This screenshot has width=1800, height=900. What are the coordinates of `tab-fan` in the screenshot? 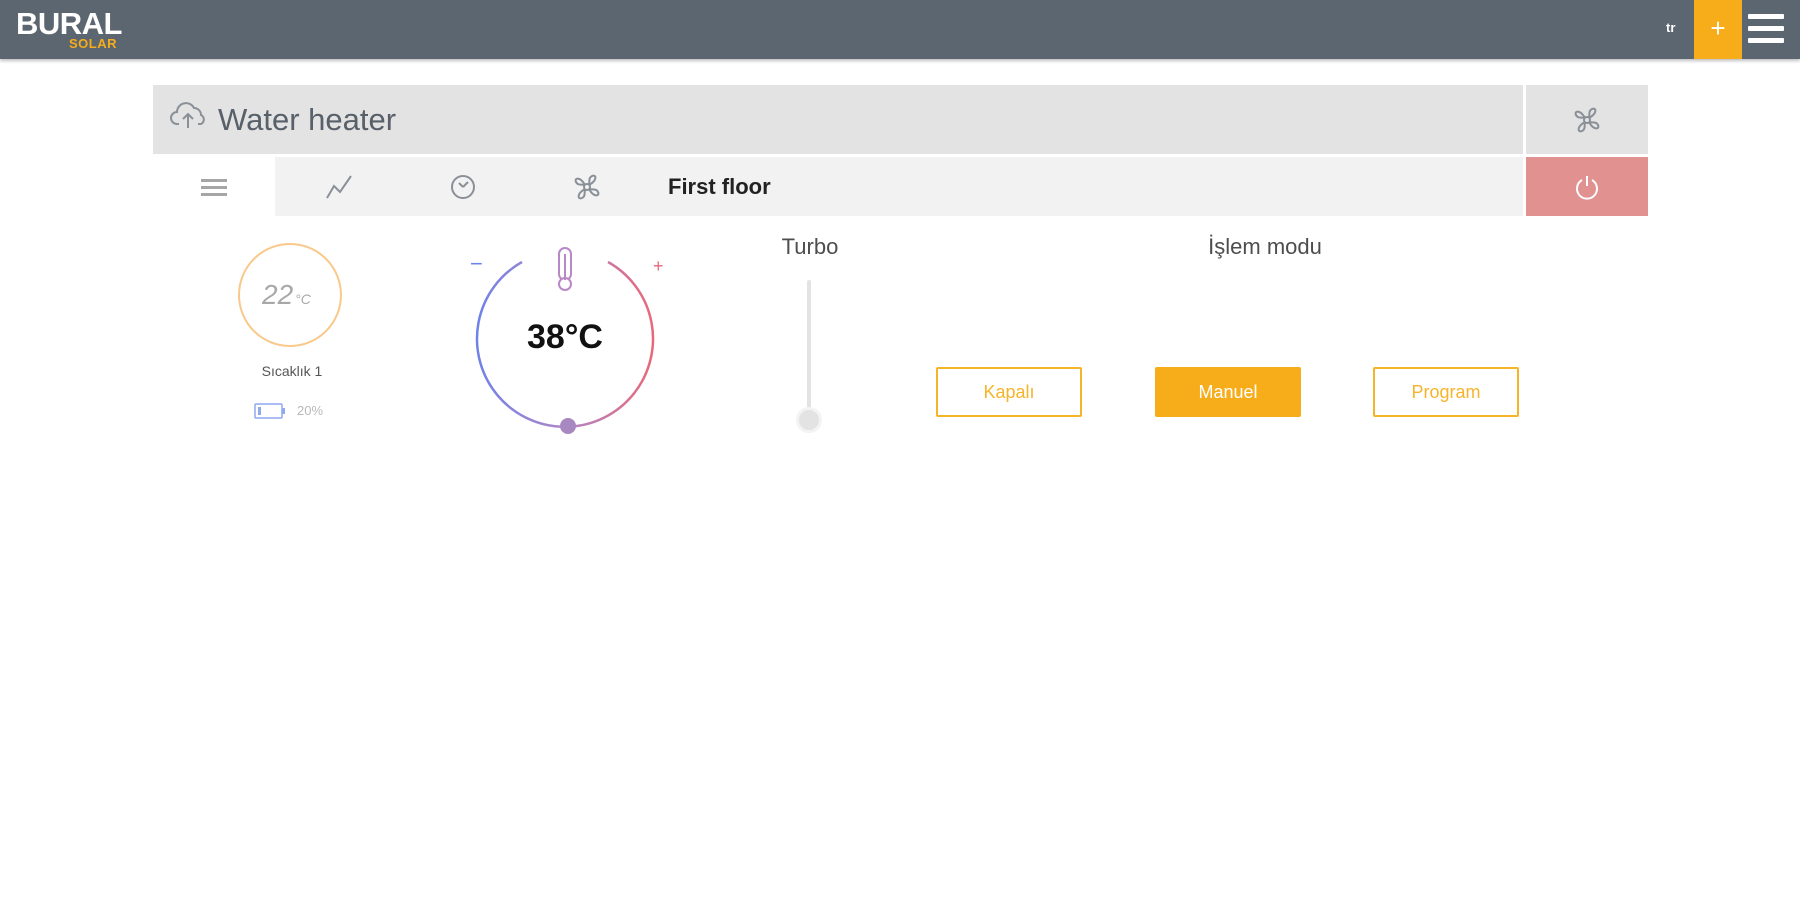 It's located at (587, 186).